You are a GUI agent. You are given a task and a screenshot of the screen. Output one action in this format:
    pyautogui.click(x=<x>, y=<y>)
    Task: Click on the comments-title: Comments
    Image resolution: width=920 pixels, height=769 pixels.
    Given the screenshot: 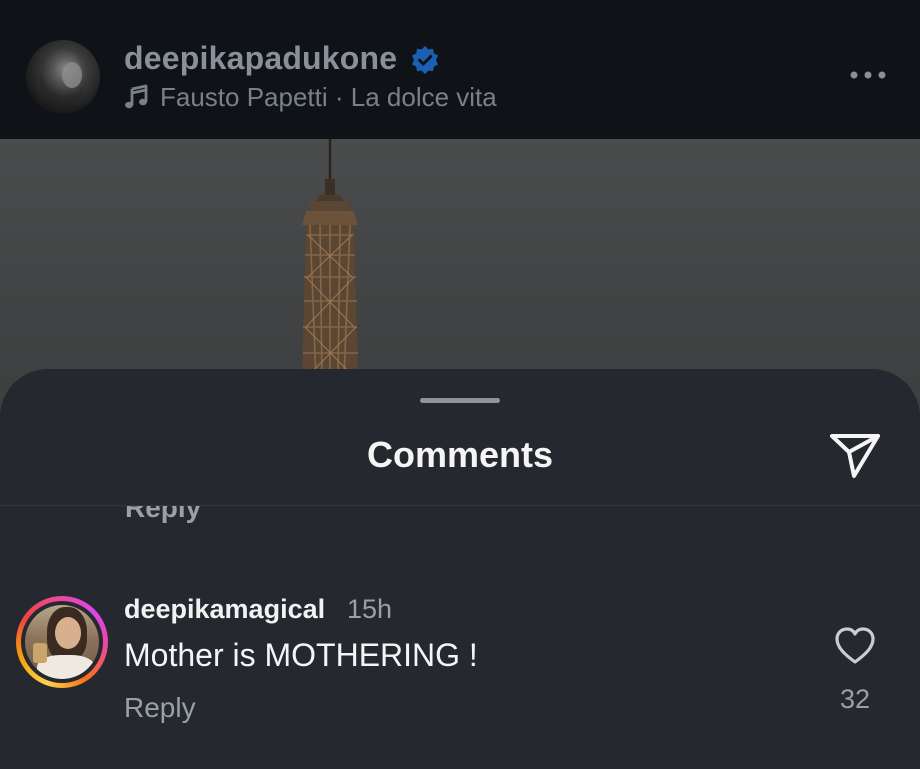 What is the action you would take?
    pyautogui.click(x=460, y=454)
    